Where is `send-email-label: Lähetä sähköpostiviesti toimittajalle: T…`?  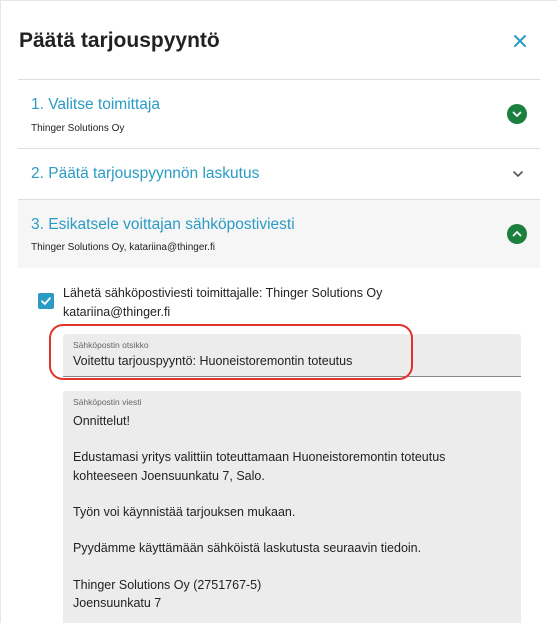
send-email-label: Lähetä sähköpostiviesti toimittajalle: T… is located at coordinates (253, 302).